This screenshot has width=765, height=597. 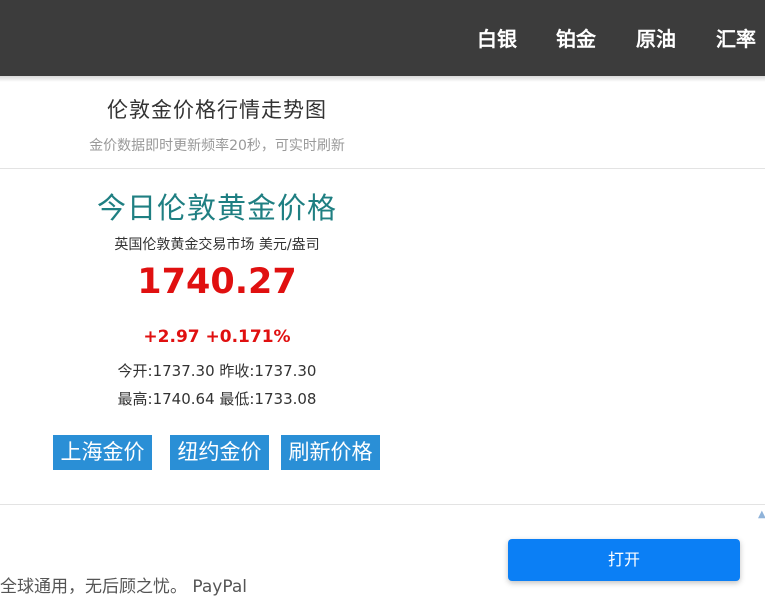 What do you see at coordinates (216, 208) in the screenshot?
I see `quote-title: 今日伦敦黄金价格` at bounding box center [216, 208].